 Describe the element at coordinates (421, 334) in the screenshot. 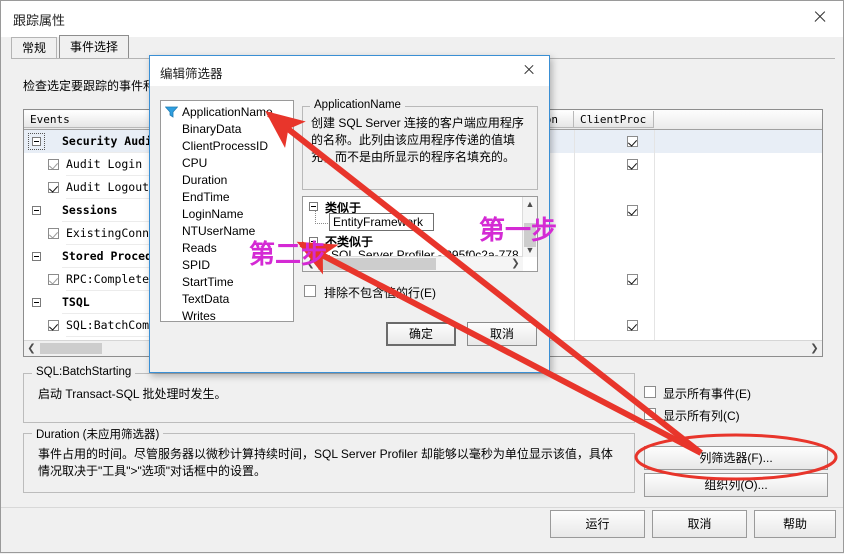

I see `dialog-ok-button: 确定` at that location.